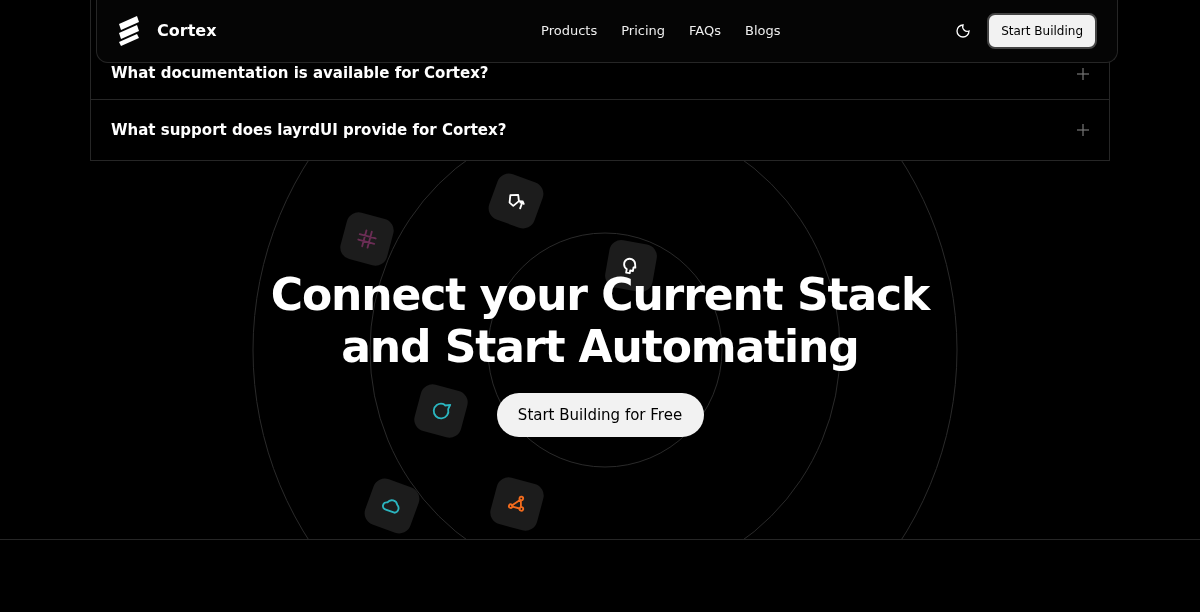 This screenshot has height=612, width=1200. I want to click on logo-icon, so click(129, 31).